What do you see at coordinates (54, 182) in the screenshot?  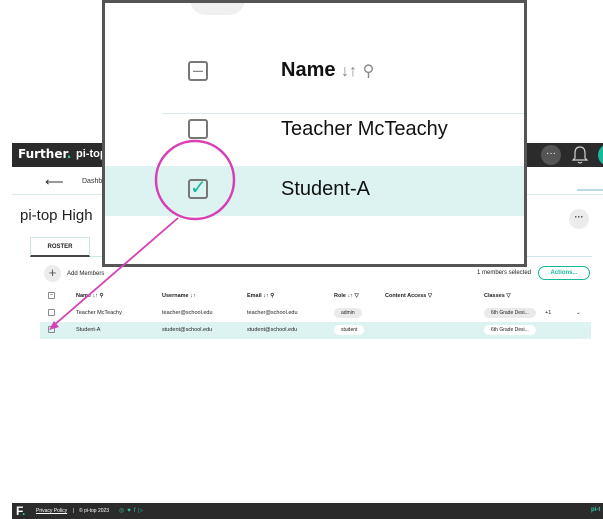 I see `back-arrow-icon: ⟵` at bounding box center [54, 182].